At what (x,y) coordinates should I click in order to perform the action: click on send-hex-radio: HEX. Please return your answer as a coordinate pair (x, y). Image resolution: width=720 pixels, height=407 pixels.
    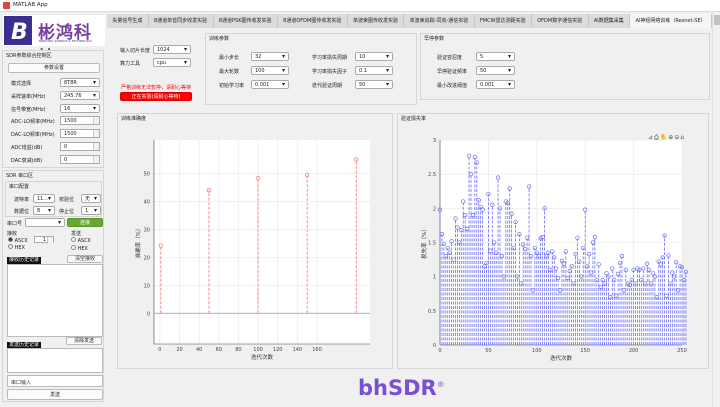
    Looking at the image, I should click on (79, 248).